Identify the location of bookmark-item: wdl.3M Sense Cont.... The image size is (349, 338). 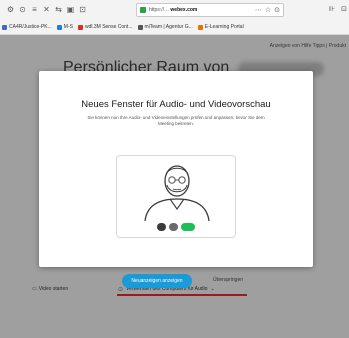
(105, 27).